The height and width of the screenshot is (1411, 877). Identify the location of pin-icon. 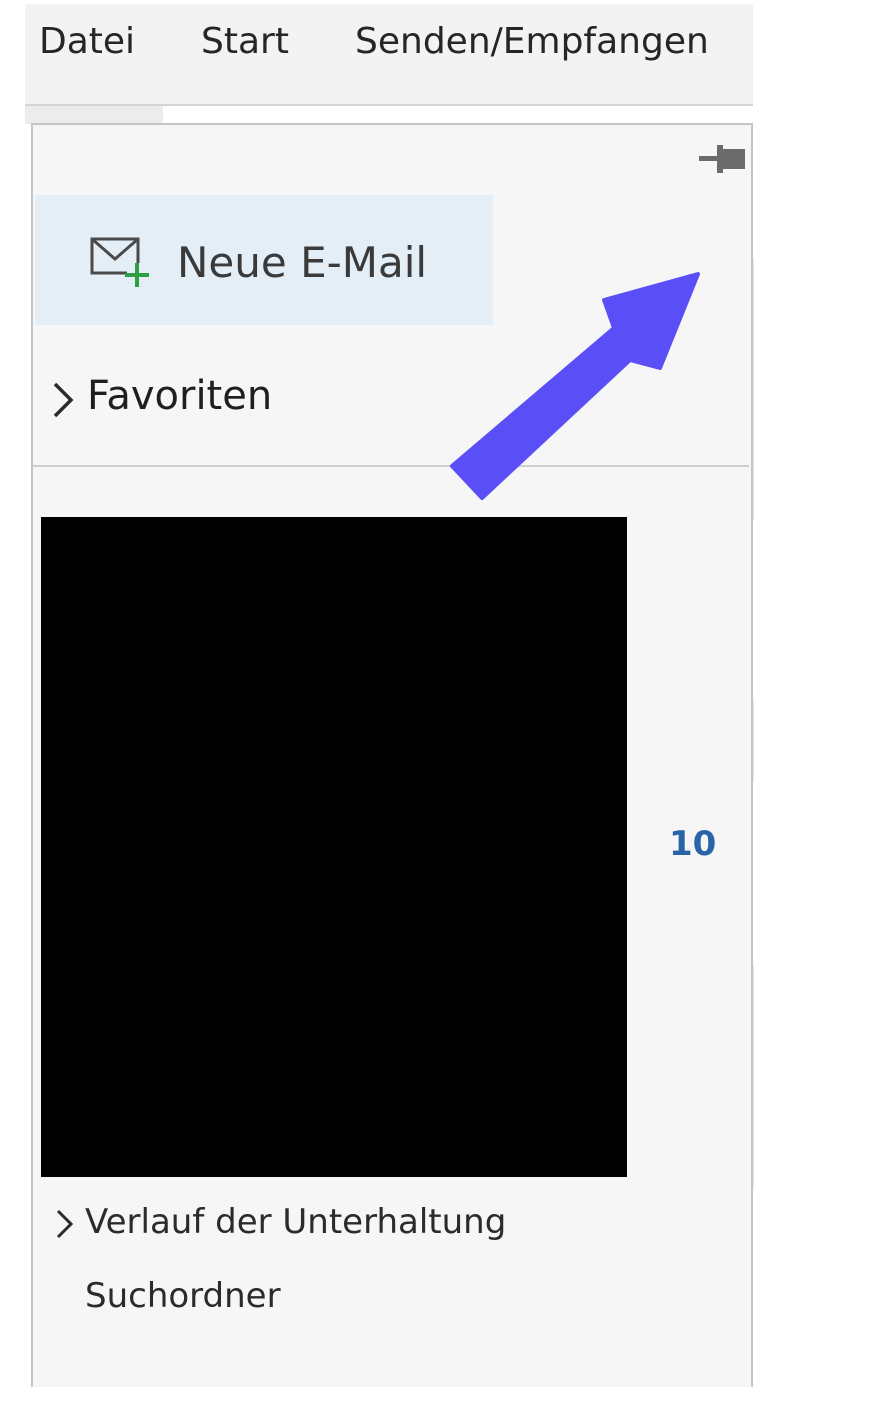
(722, 159).